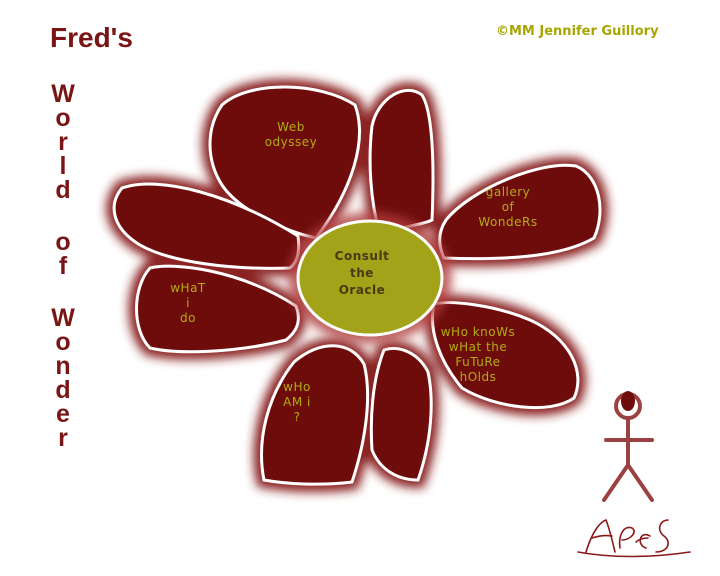 The width and height of the screenshot is (720, 576). What do you see at coordinates (634, 474) in the screenshot?
I see `stick-figure-icon` at bounding box center [634, 474].